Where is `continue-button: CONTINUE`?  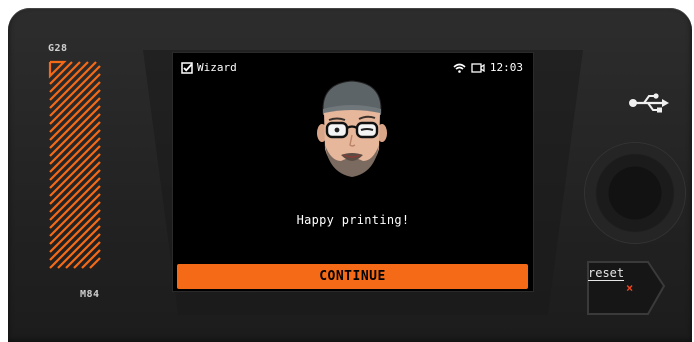 continue-button: CONTINUE is located at coordinates (352, 276).